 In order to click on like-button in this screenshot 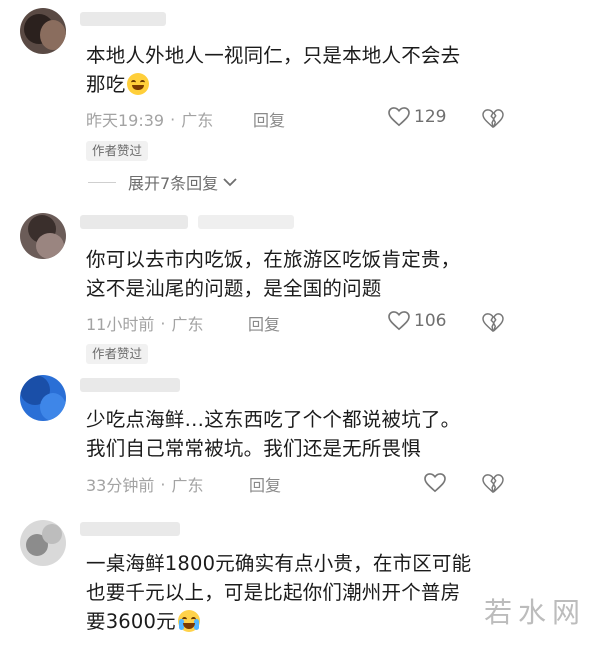, I will do `click(435, 483)`.